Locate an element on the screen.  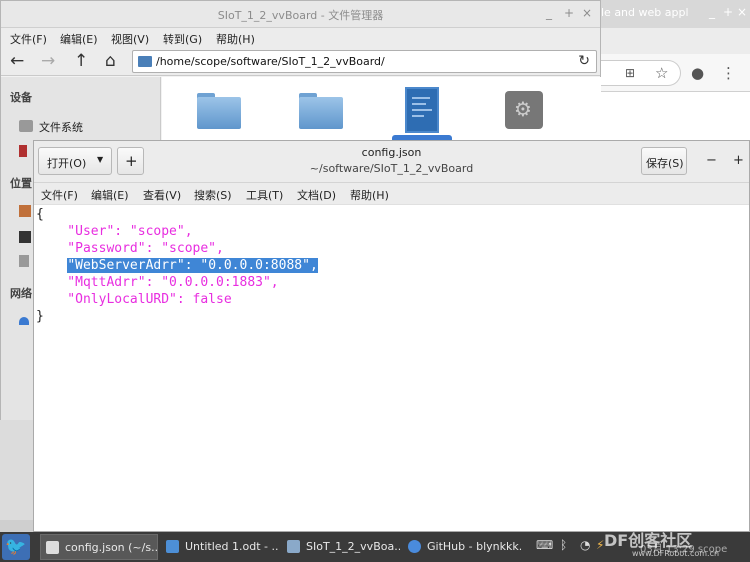
editor-menu-tools: 工具(T) is located at coordinates (264, 195).